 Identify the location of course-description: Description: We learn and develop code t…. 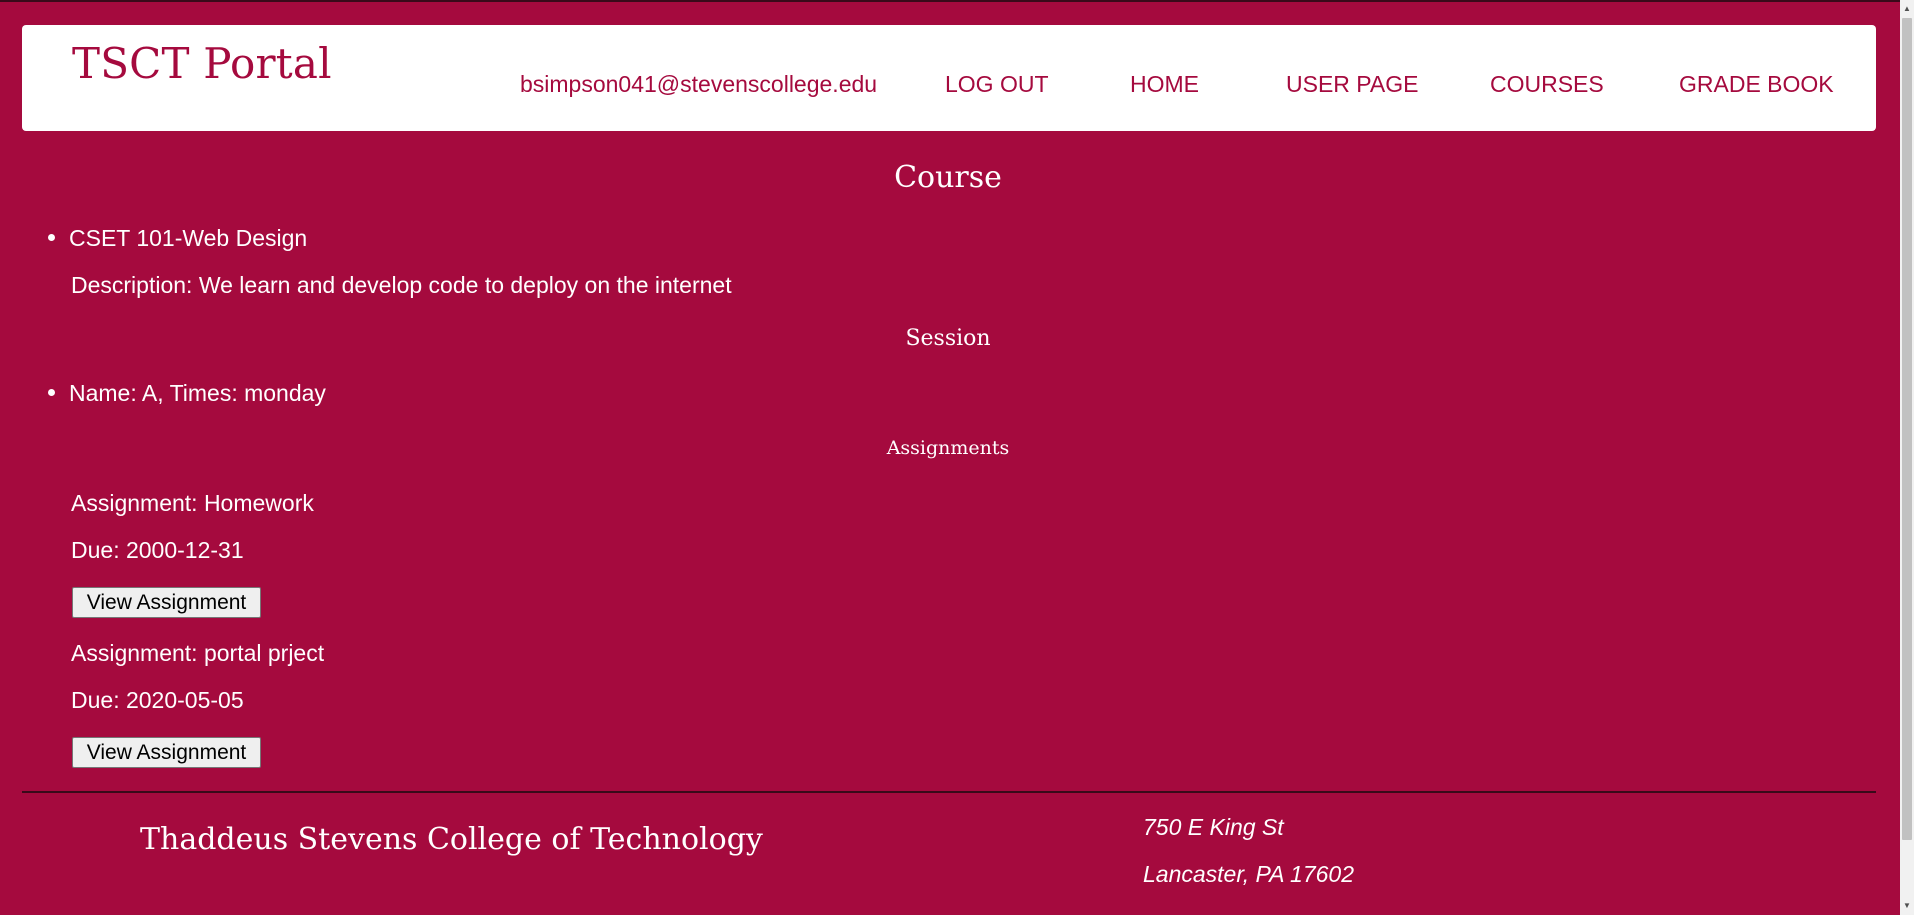
(401, 285).